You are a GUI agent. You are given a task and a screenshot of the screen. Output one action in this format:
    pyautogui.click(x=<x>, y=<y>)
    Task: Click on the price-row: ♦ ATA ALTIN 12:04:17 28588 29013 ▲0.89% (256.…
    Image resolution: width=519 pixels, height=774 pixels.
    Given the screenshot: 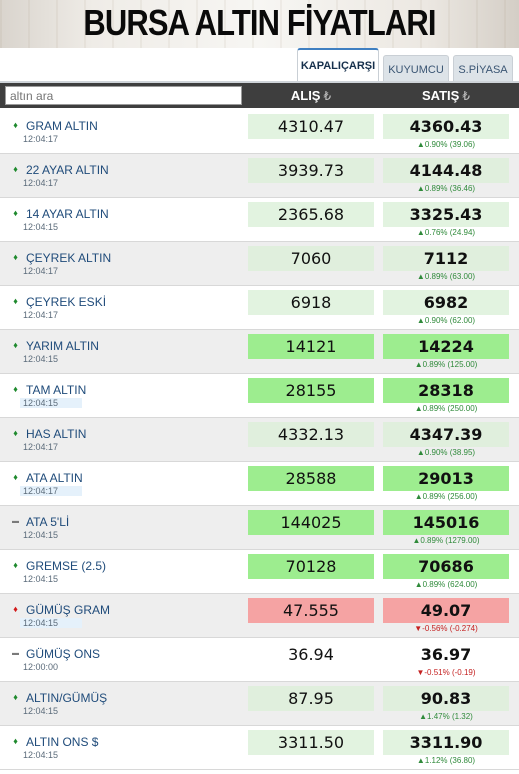 What is the action you would take?
    pyautogui.click(x=259, y=484)
    